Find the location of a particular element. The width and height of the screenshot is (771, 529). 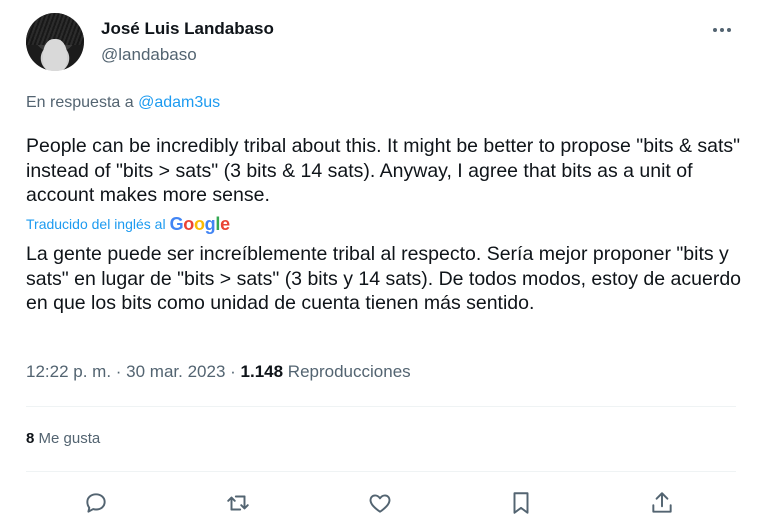

translation-note: Traducido del inglés al Google is located at coordinates (128, 224).